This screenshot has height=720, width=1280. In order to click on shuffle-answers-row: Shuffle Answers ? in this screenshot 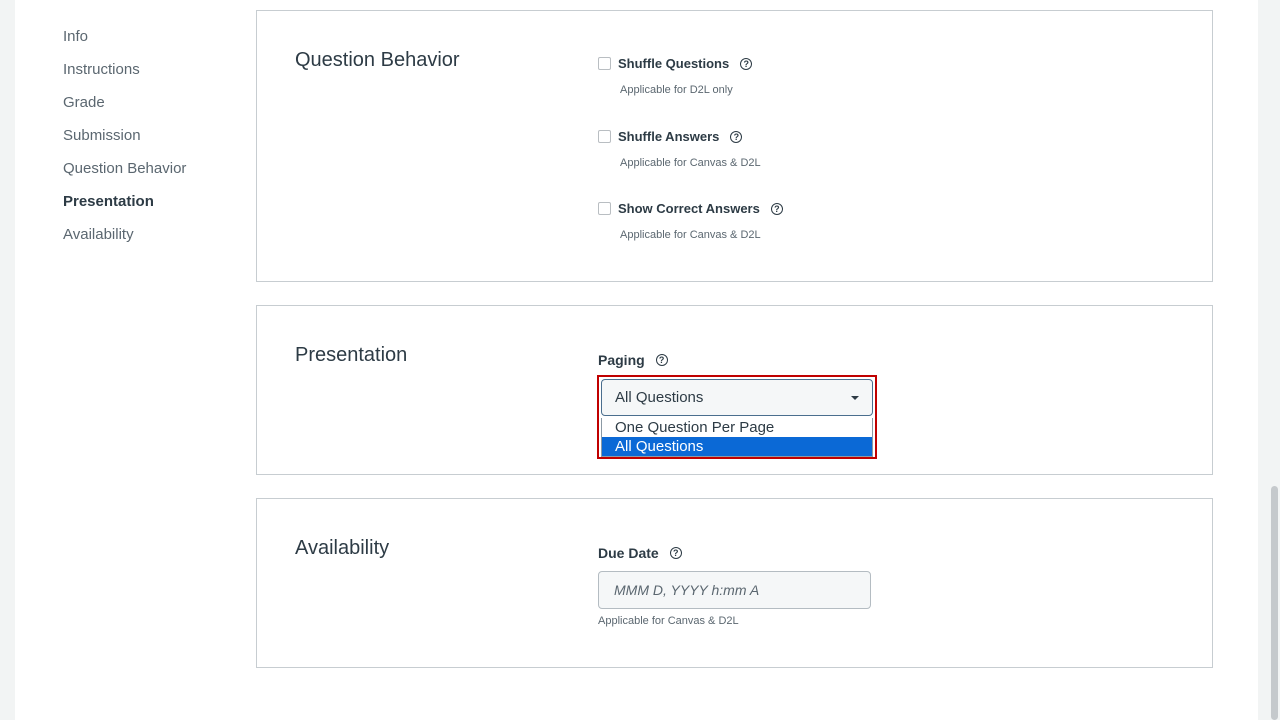, I will do `click(670, 136)`.